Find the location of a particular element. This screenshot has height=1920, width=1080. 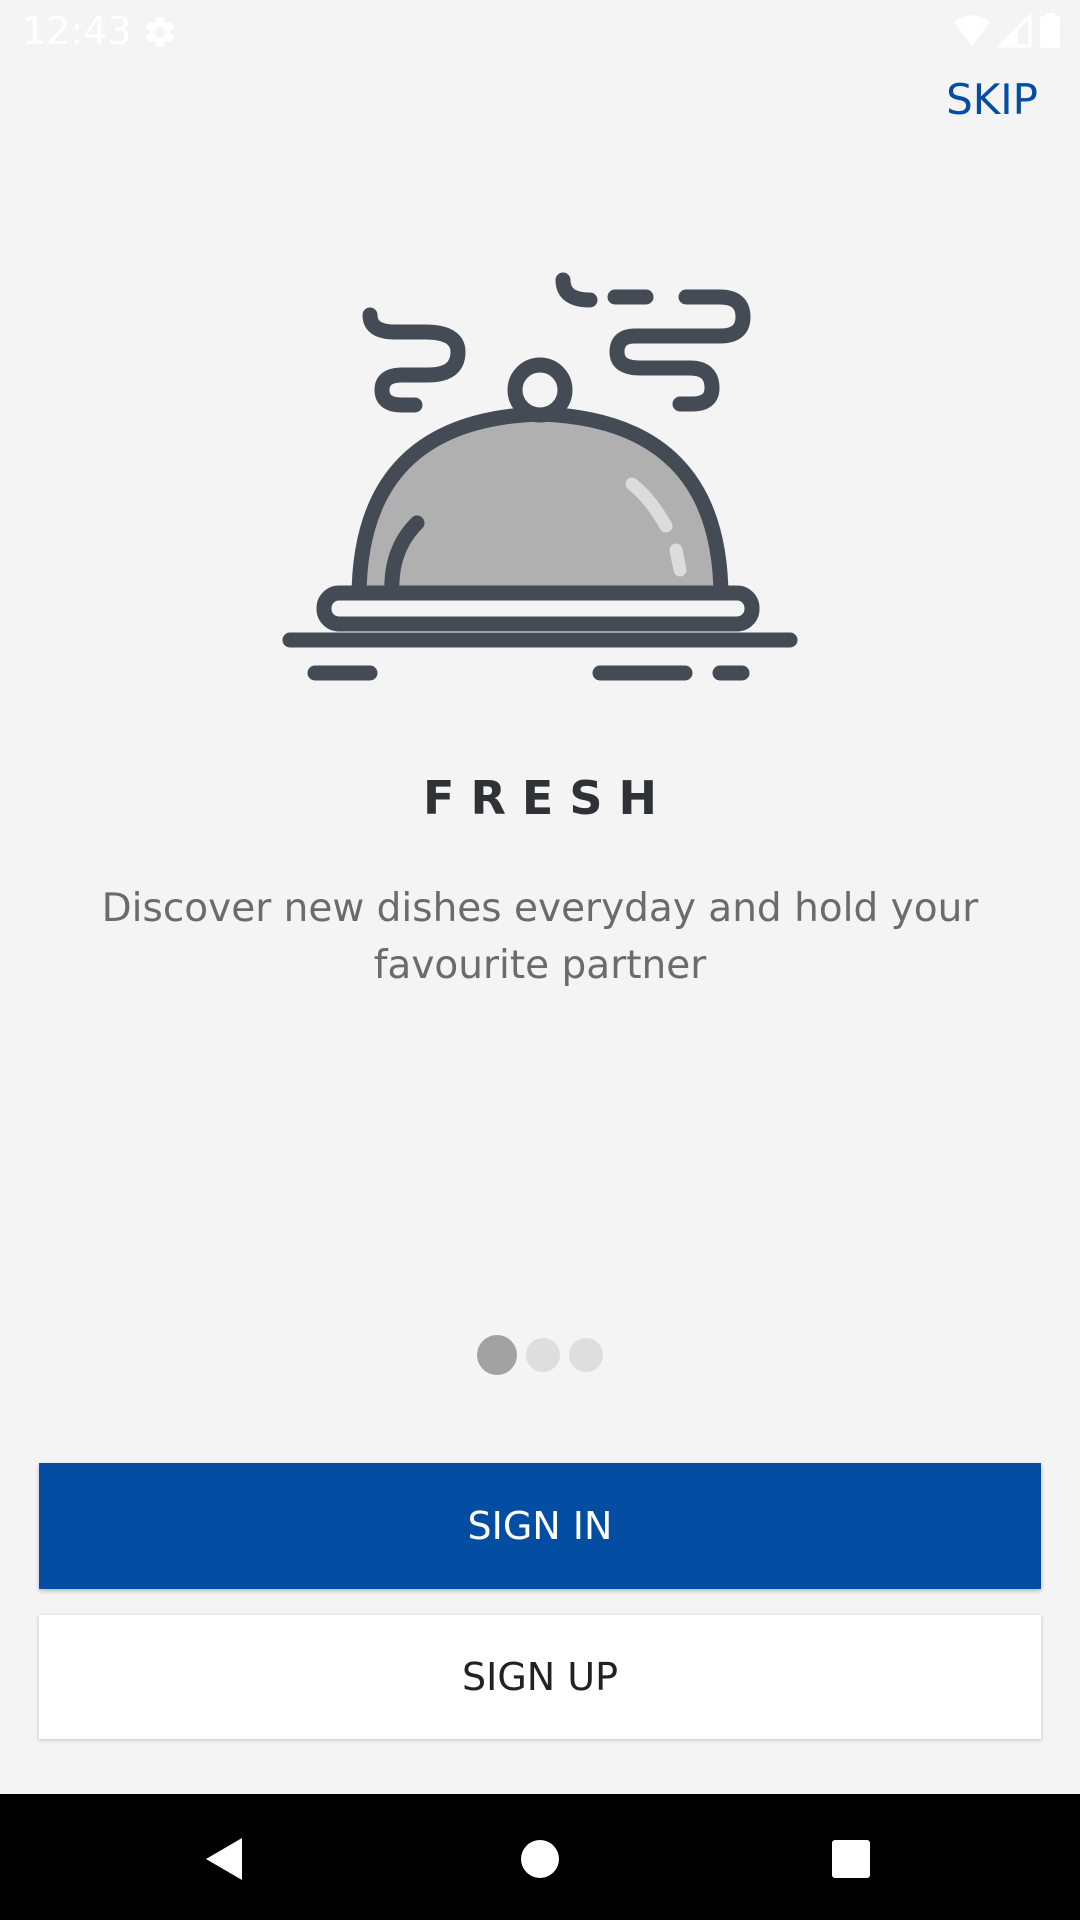

status-icons is located at coordinates (1007, 30).